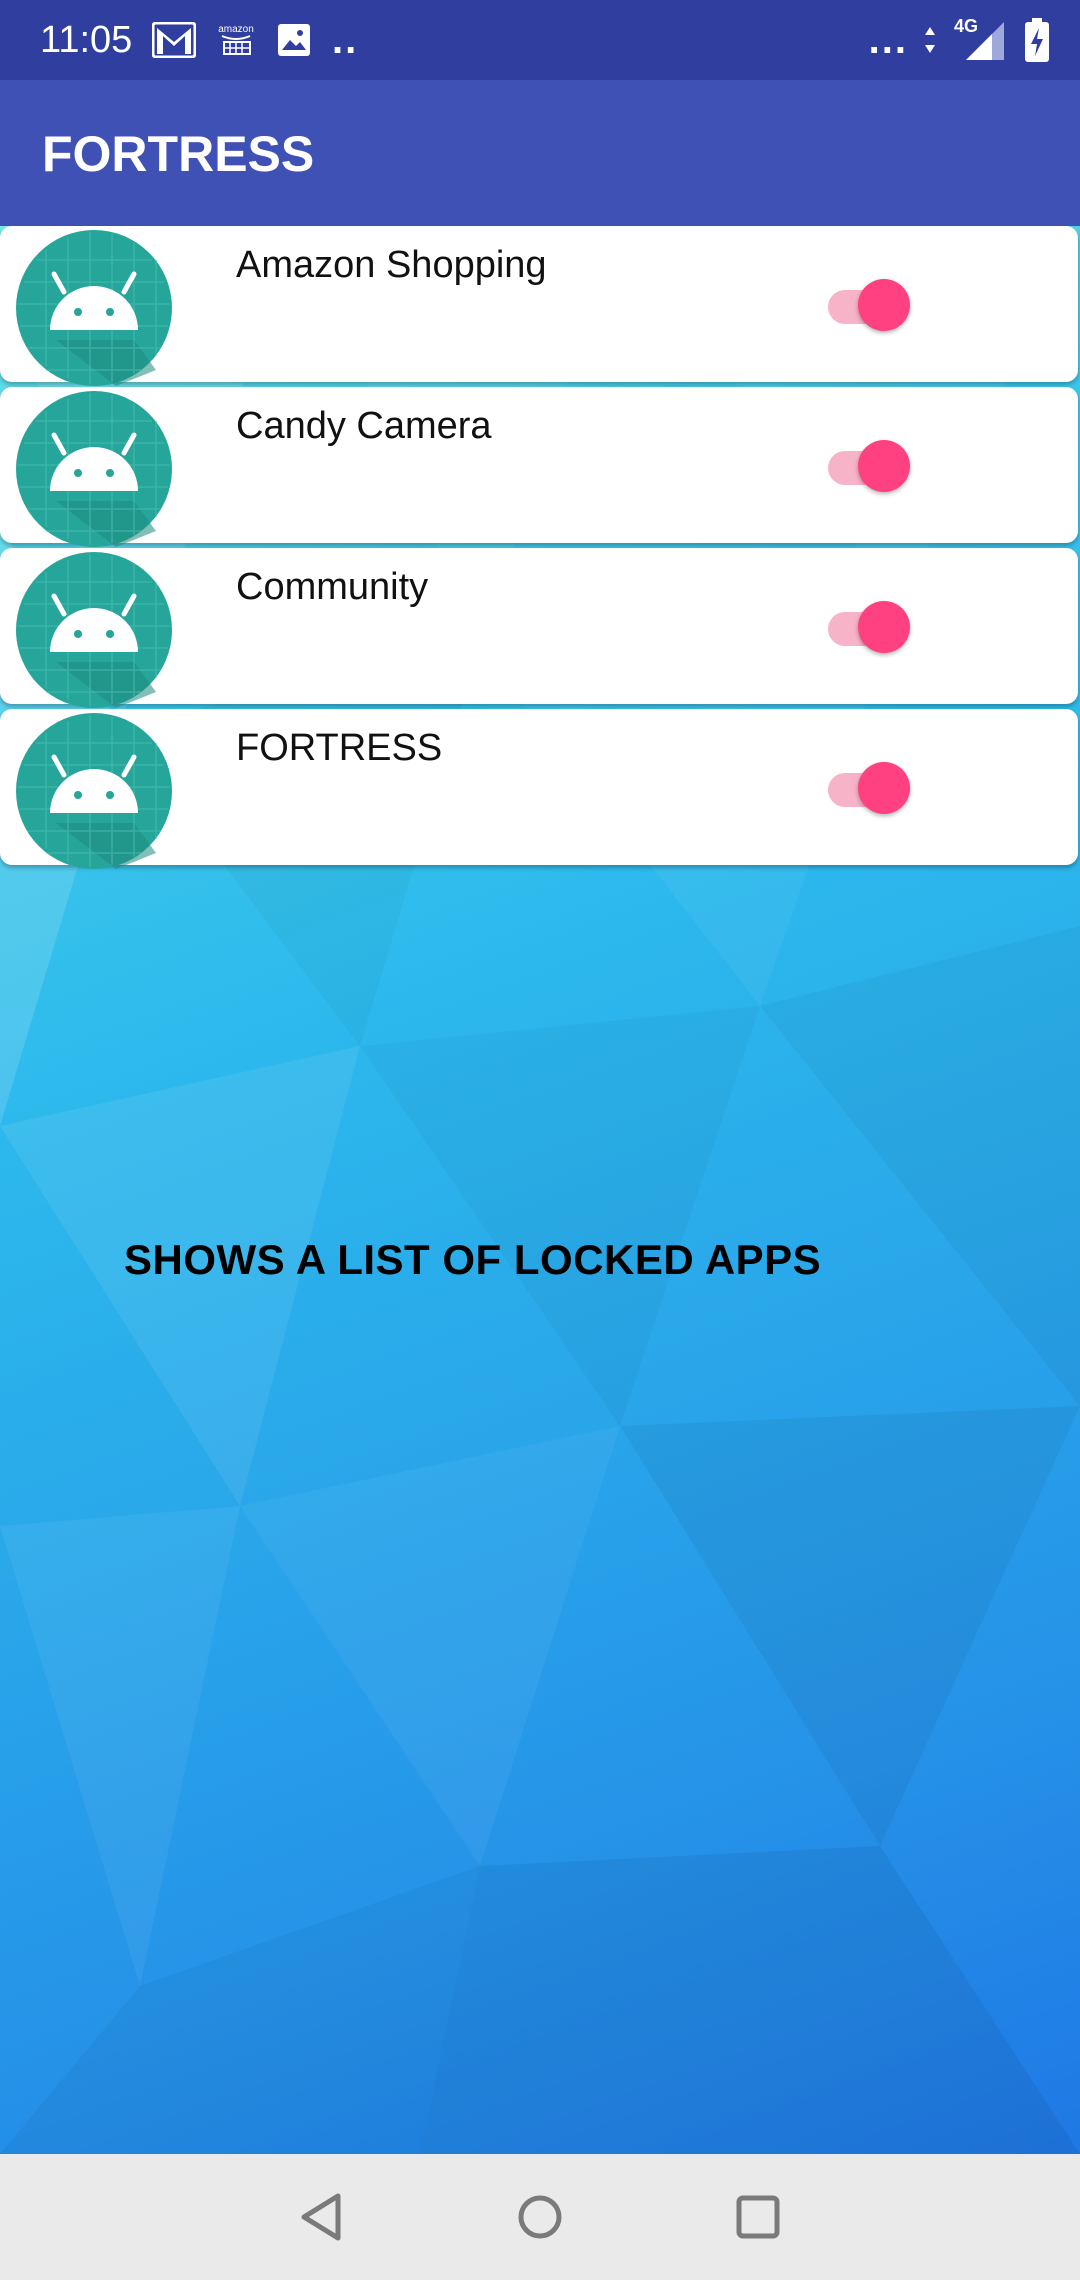 Image resolution: width=1080 pixels, height=2280 pixels. What do you see at coordinates (339, 748) in the screenshot?
I see `app-name: FORTRESS` at bounding box center [339, 748].